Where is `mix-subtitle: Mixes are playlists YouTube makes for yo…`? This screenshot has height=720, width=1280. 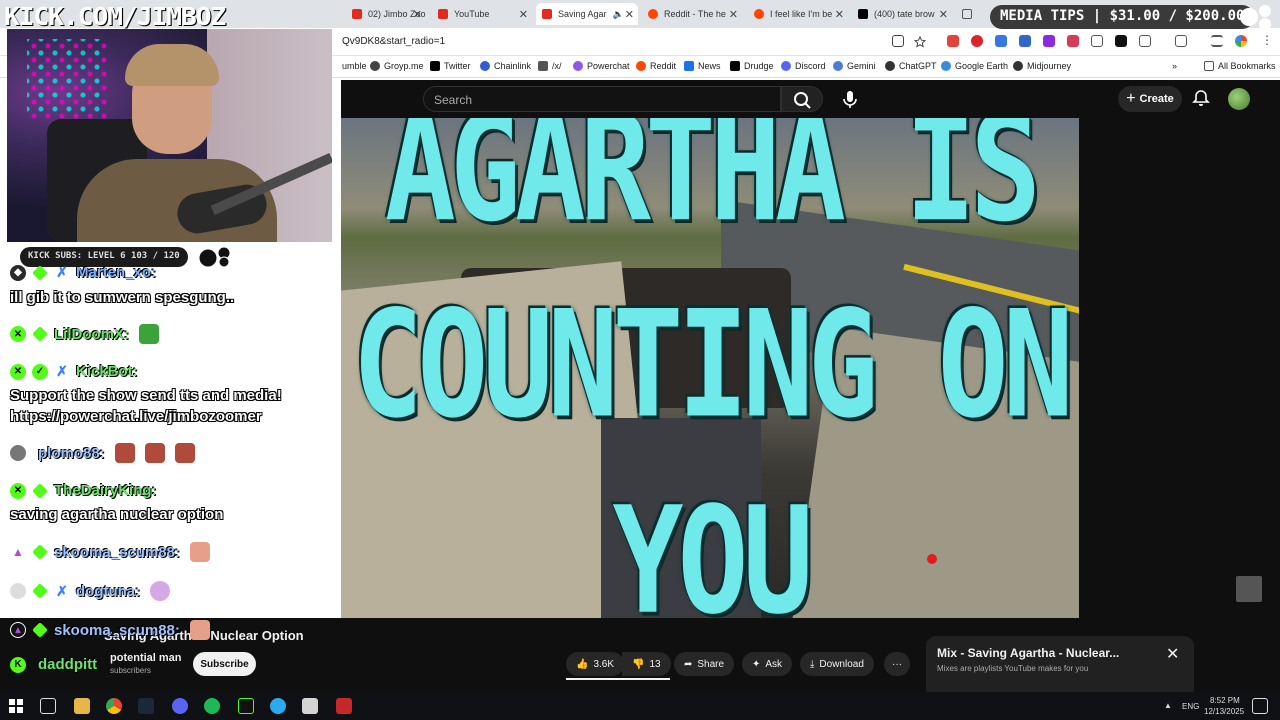 mix-subtitle: Mixes are playlists YouTube makes for yo… is located at coordinates (1013, 668).